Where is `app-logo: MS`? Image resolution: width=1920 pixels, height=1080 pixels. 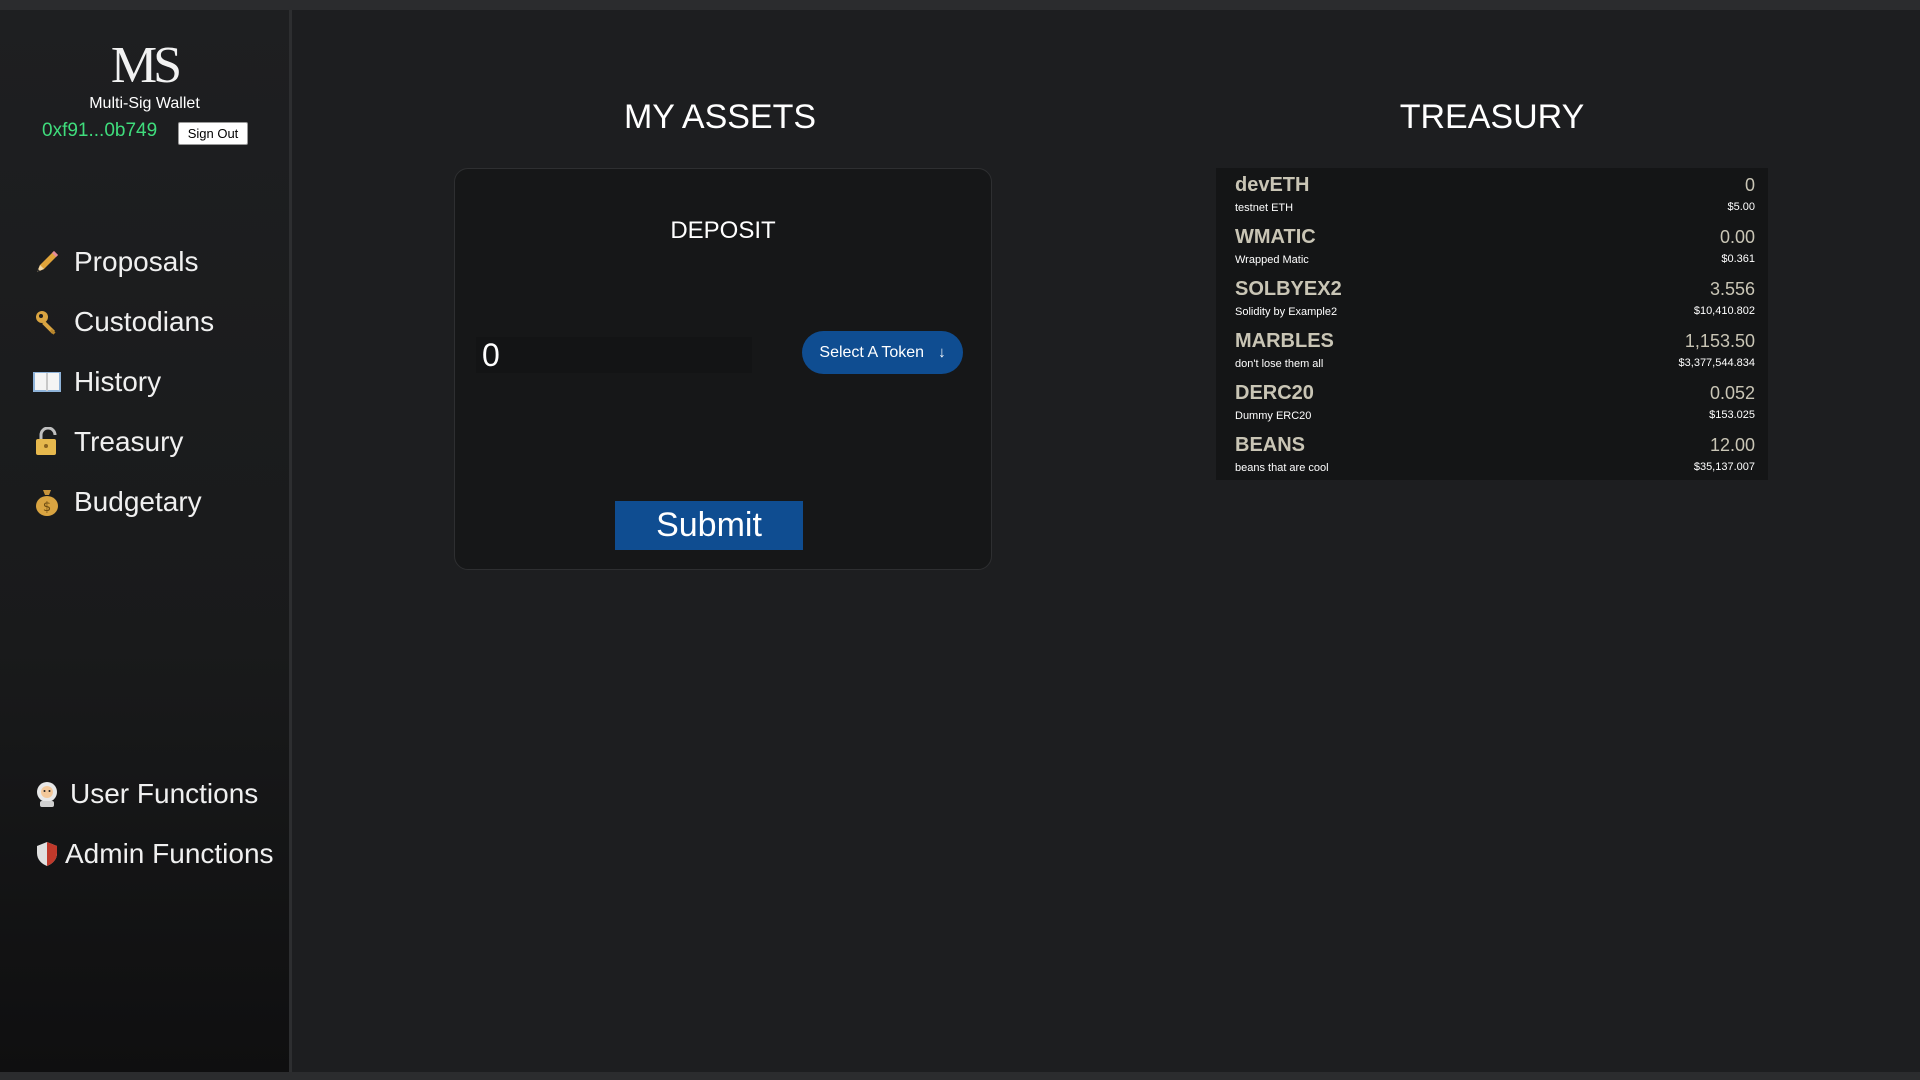
app-logo: MS is located at coordinates (146, 65).